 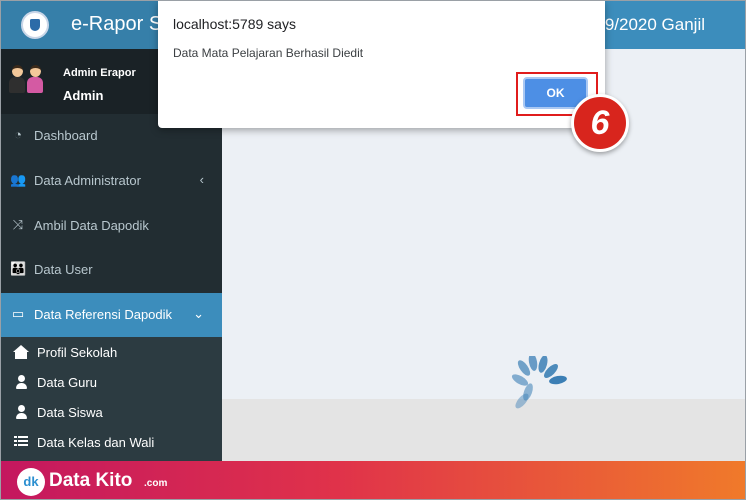 I want to click on submenu-item-data-siswa: Data Siswa, so click(x=111, y=412).